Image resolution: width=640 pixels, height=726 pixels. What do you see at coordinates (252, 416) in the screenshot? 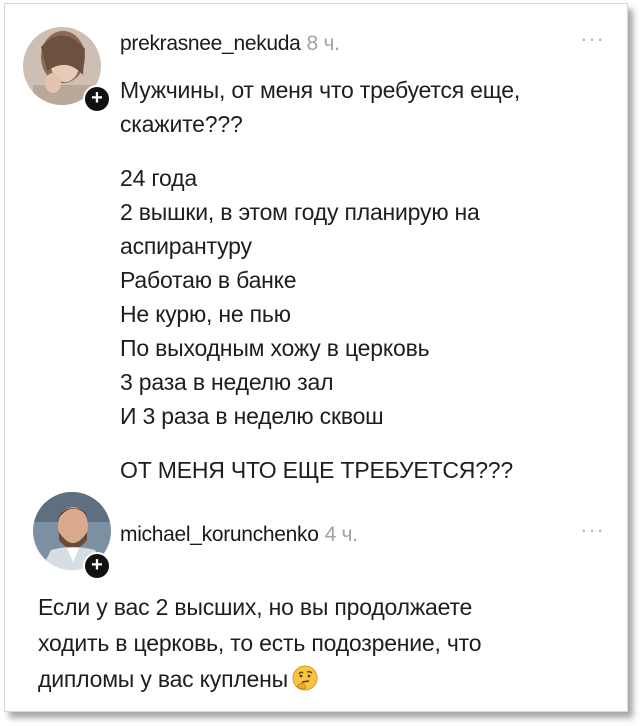
I see `text-line: И 3 раза в неделю сквош` at bounding box center [252, 416].